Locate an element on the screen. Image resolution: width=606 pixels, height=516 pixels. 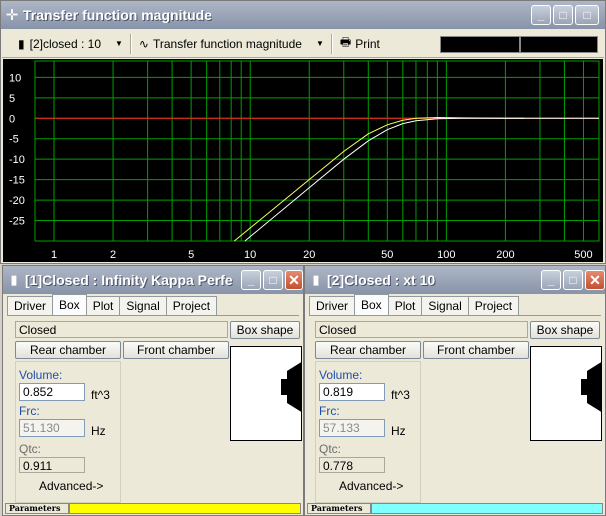
x-tick-label: 500 is located at coordinates (583, 255).